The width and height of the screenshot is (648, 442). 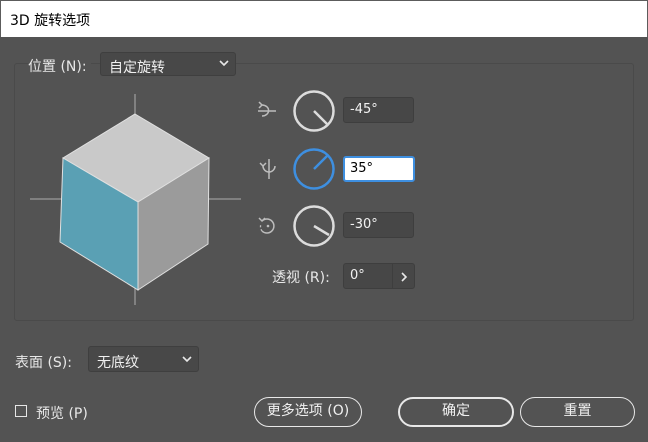 I want to click on surface-dropdown: 无底纹, so click(x=143, y=359).